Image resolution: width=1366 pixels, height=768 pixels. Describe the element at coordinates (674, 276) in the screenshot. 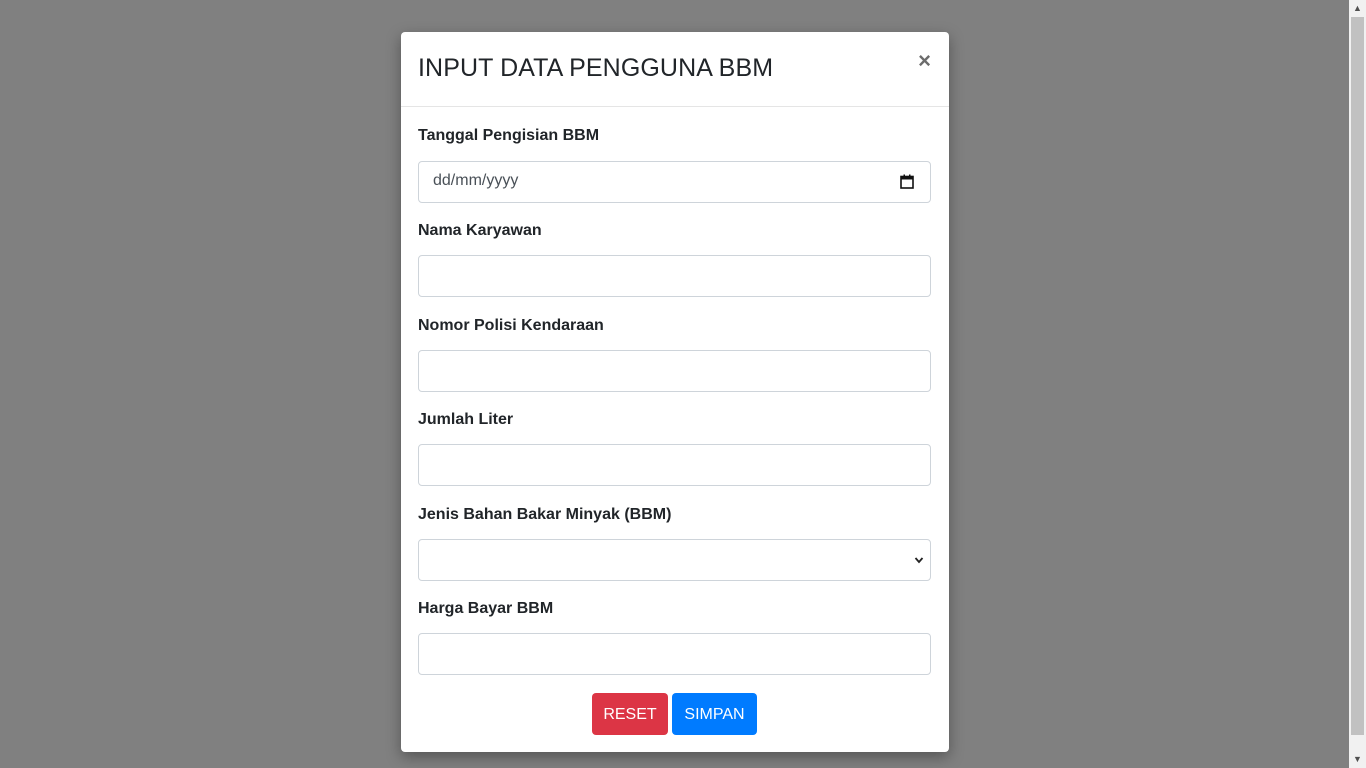

I see `nama-karyawan-input` at that location.